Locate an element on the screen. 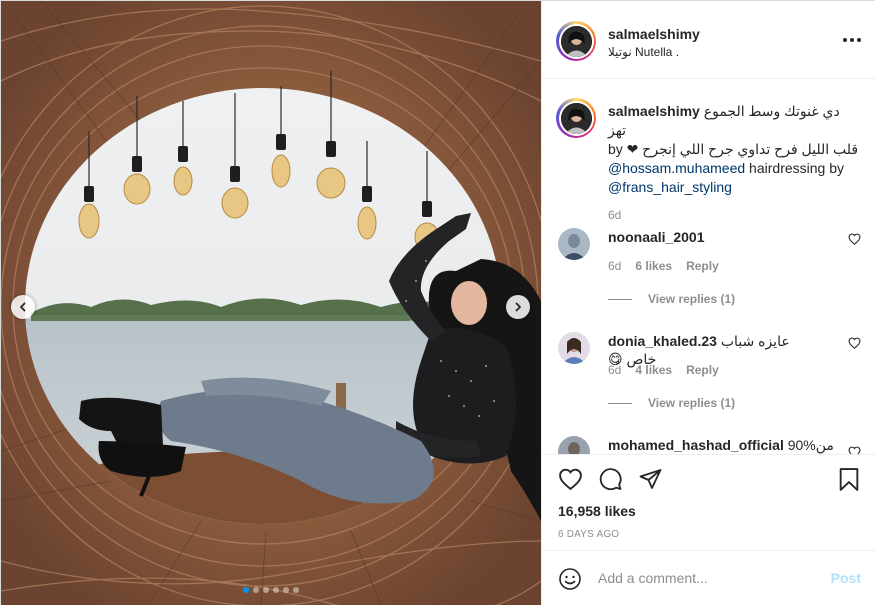  comment-meta: 6d 4 likes Reply is located at coordinates (663, 370).